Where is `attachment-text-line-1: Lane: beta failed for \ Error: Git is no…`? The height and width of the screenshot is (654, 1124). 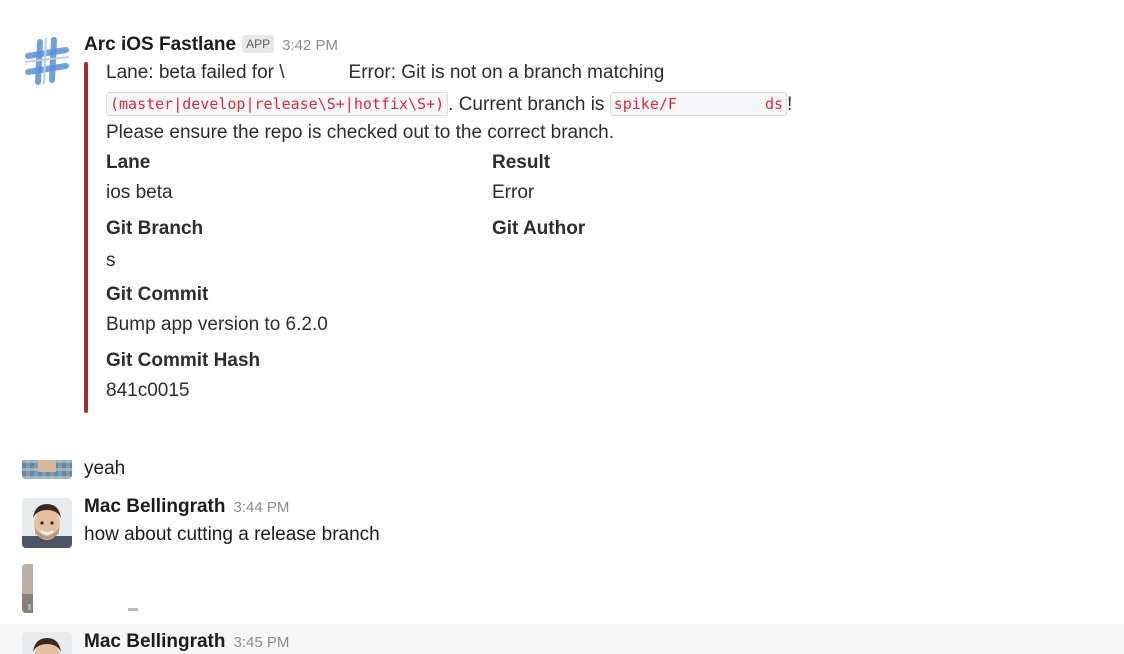
attachment-text-line-1: Lane: beta failed for \ Error: Git is no… is located at coordinates (385, 73).